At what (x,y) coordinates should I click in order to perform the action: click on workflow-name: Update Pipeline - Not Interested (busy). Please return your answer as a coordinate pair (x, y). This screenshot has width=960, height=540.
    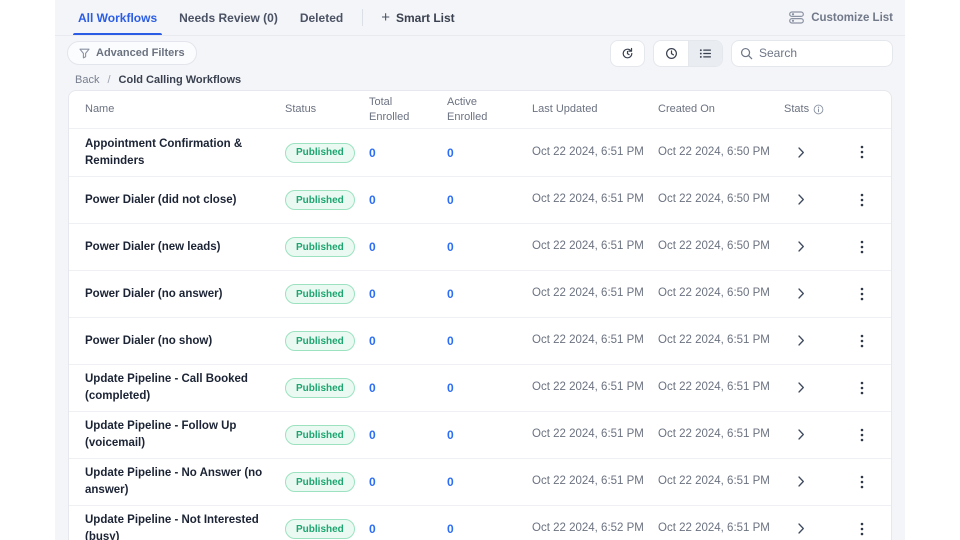
    Looking at the image, I should click on (185, 526).